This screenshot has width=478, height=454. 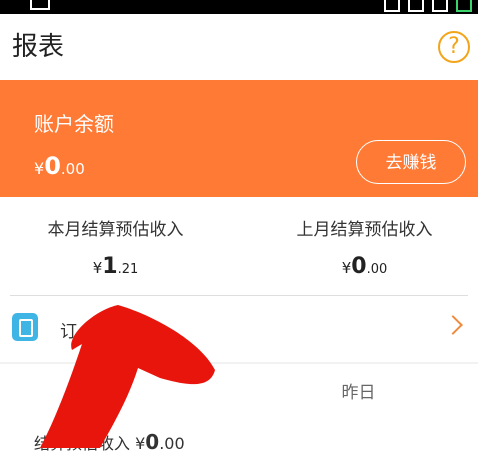 What do you see at coordinates (74, 124) in the screenshot?
I see `balance-label: 账户余额` at bounding box center [74, 124].